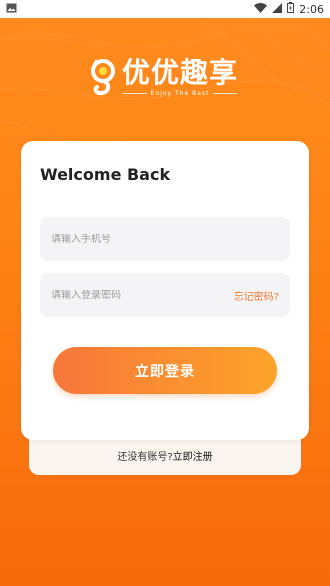 This screenshot has width=330, height=586. I want to click on welcome-heading: Welcome Back, so click(105, 174).